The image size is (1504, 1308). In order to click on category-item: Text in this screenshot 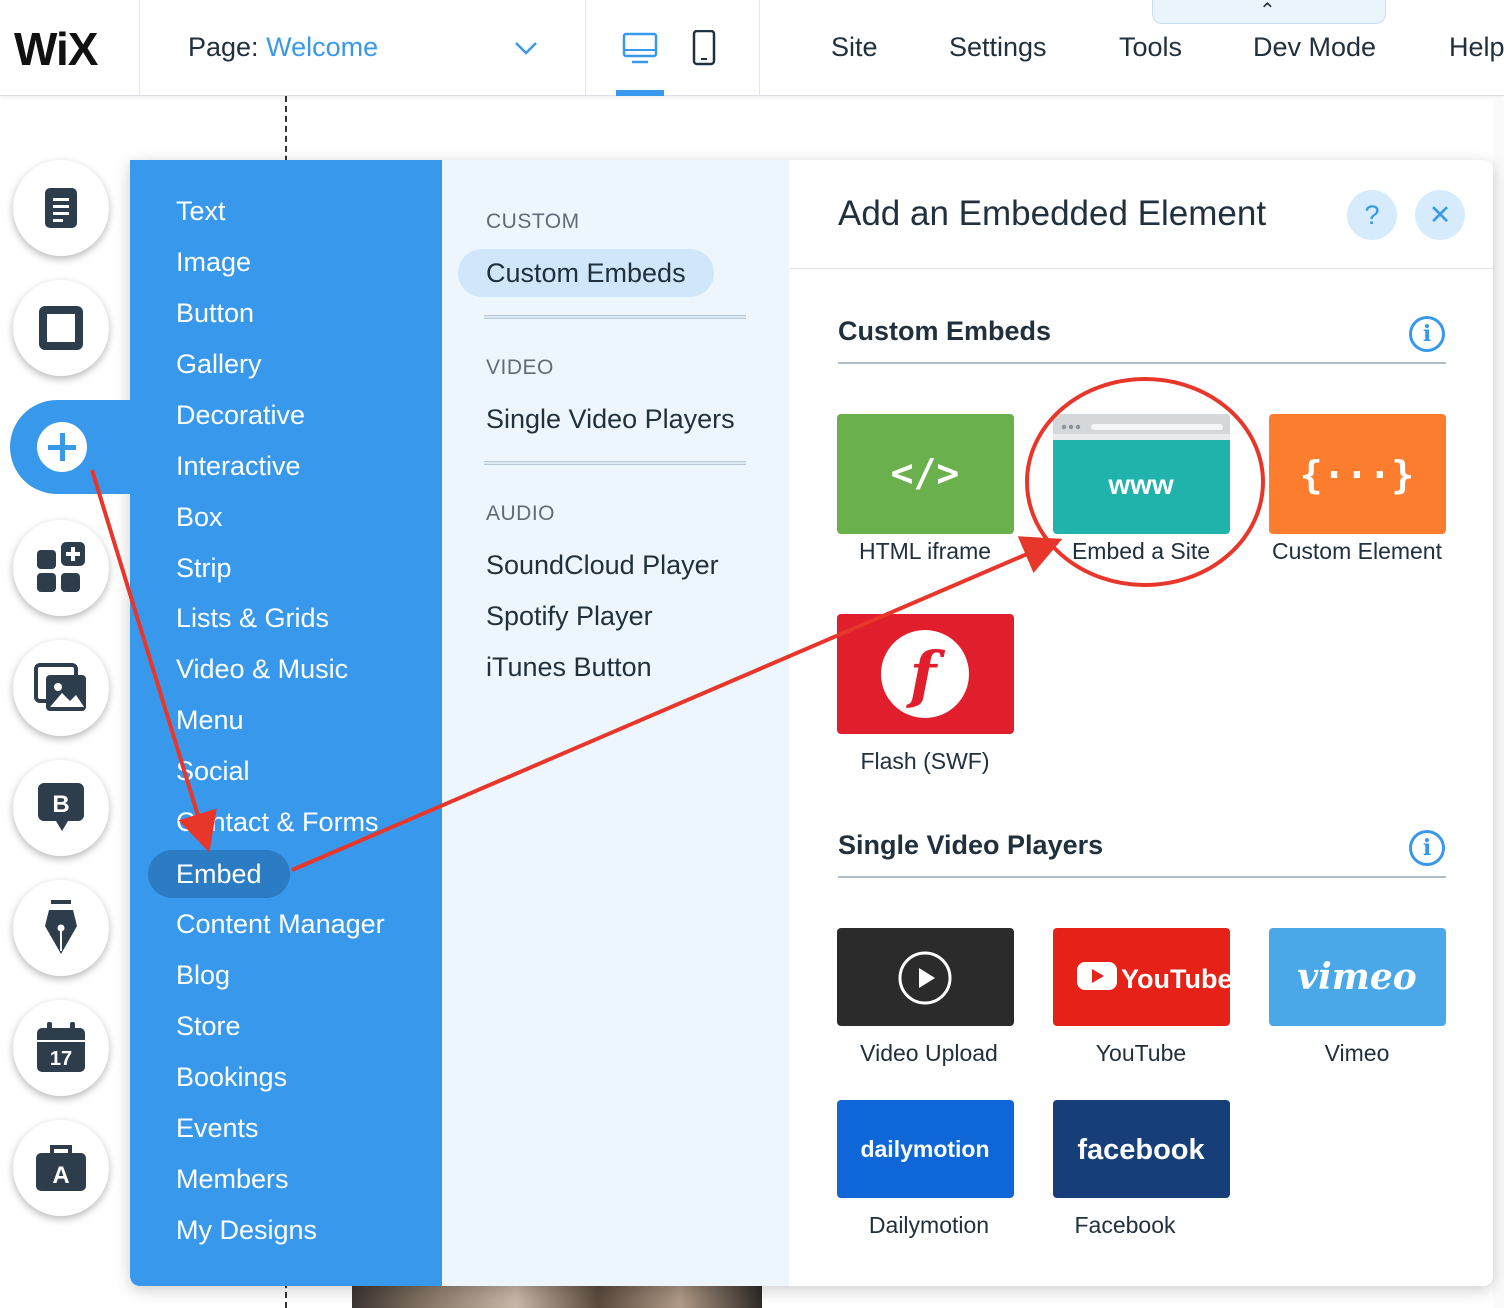, I will do `click(201, 211)`.